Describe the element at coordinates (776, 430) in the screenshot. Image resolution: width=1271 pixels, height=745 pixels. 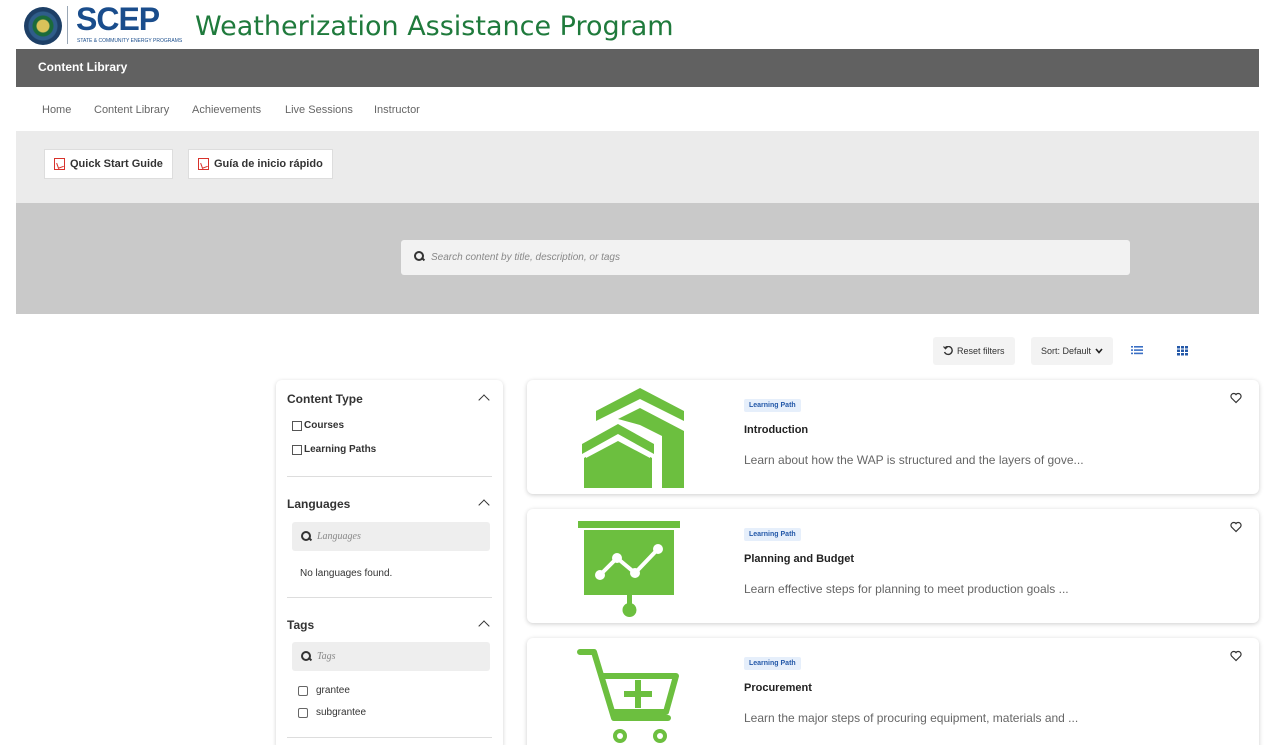
I see `card-title: Introduction` at that location.